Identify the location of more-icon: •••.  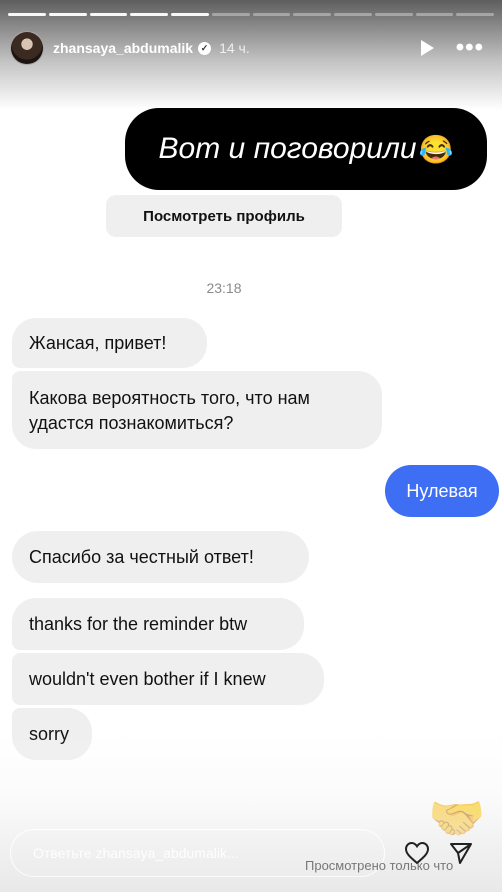
(470, 48).